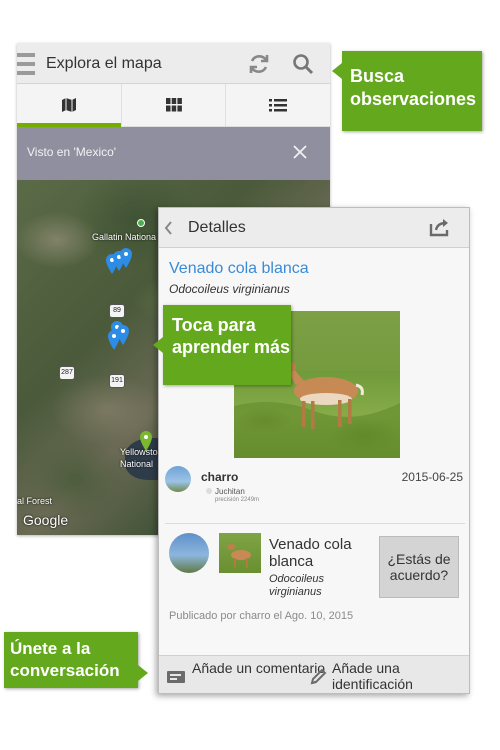 The height and width of the screenshot is (750, 500). I want to click on road-badge: 287, so click(67, 373).